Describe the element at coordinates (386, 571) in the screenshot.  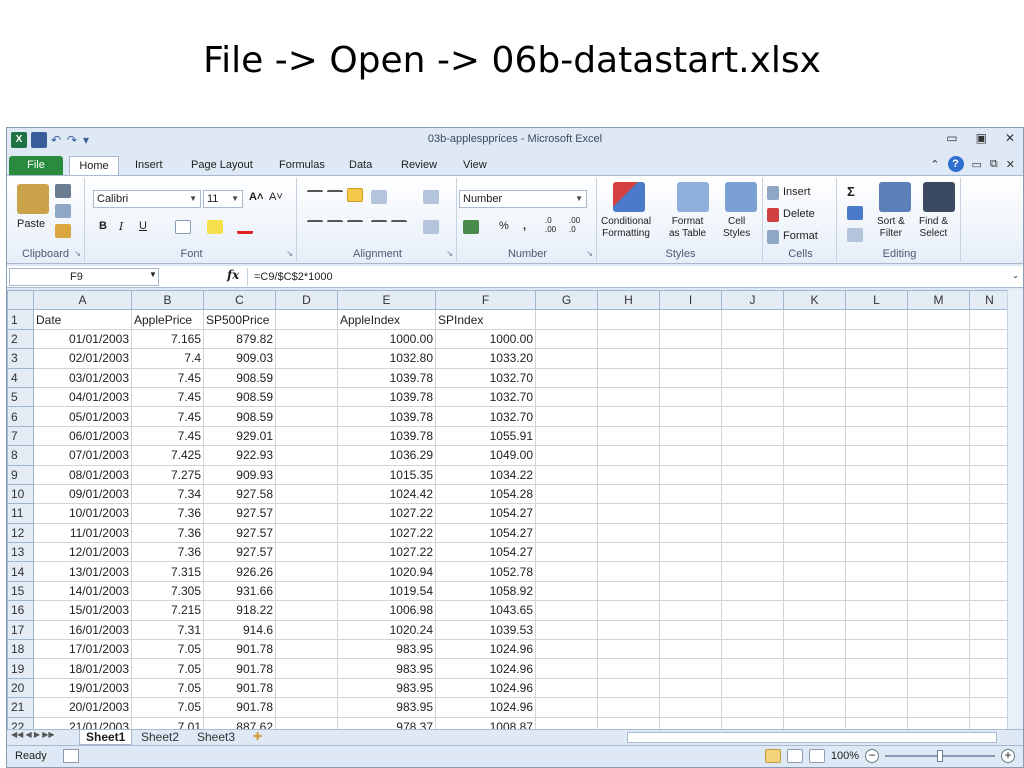
I see `cell: 1020.94` at that location.